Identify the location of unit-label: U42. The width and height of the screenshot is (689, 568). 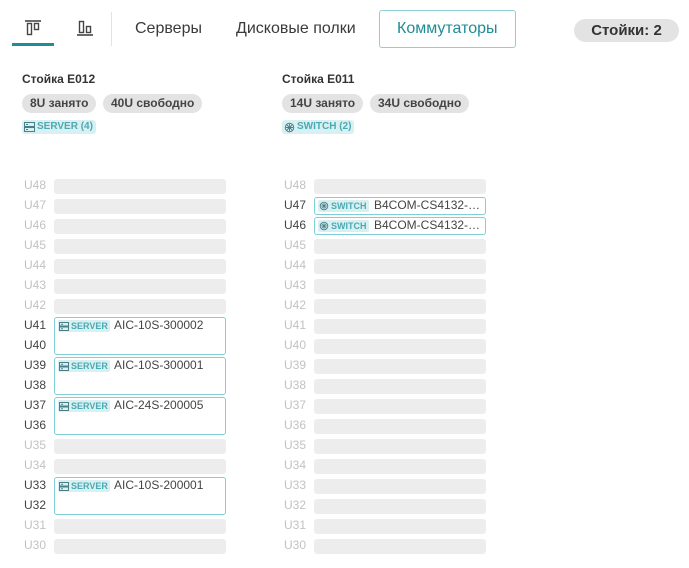
(35, 305).